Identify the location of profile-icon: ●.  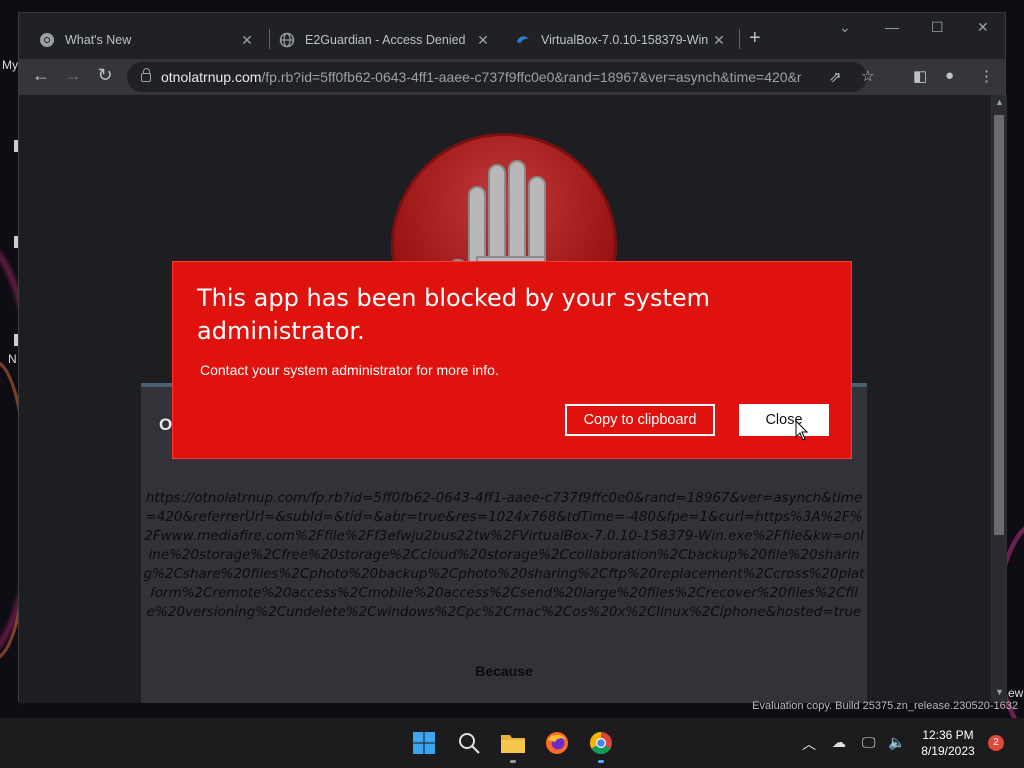
(949, 75).